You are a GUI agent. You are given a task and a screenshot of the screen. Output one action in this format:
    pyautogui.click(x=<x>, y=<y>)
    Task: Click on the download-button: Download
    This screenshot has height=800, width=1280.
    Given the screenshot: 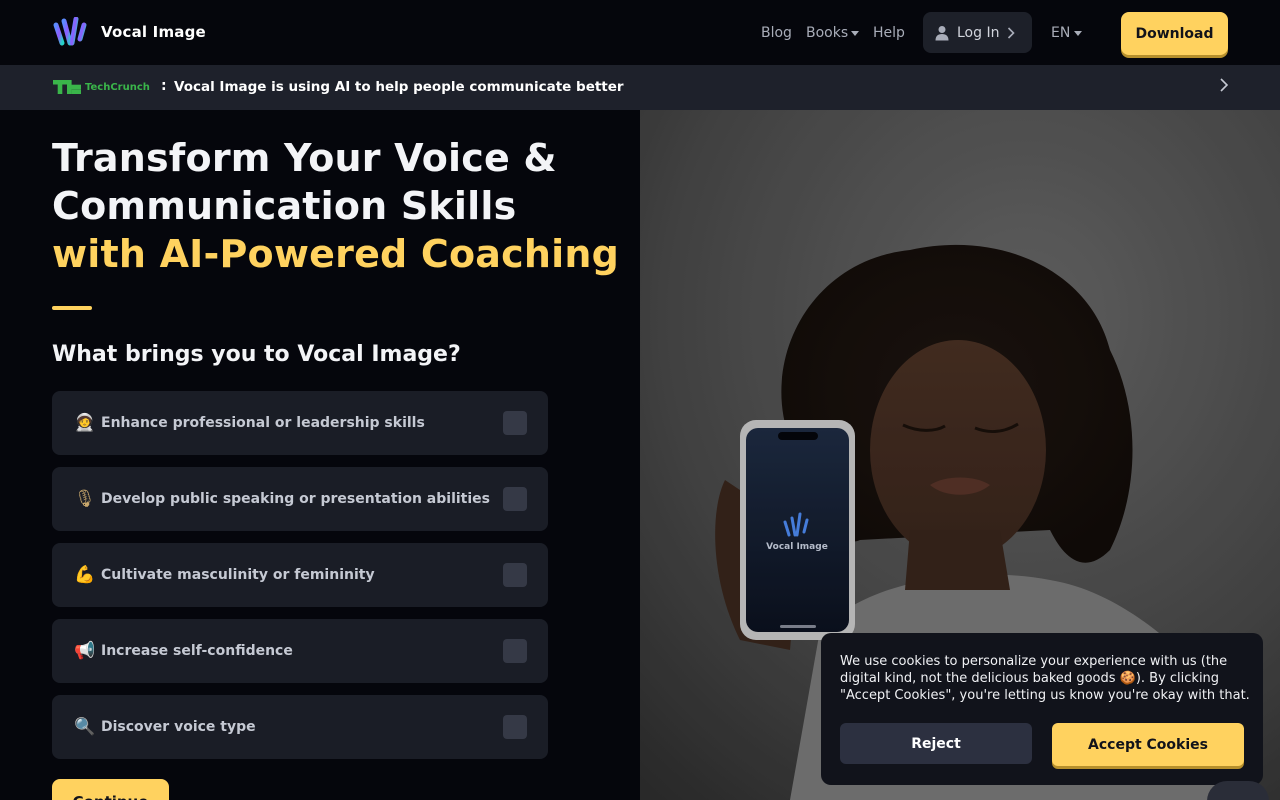 What is the action you would take?
    pyautogui.click(x=1174, y=33)
    